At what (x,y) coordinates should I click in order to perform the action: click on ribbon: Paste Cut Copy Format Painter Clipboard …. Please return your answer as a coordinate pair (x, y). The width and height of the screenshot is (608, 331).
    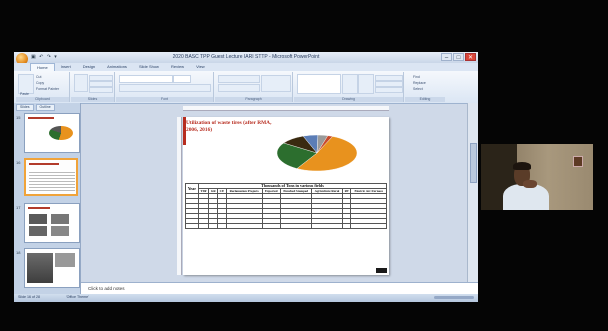
    Looking at the image, I should click on (246, 87).